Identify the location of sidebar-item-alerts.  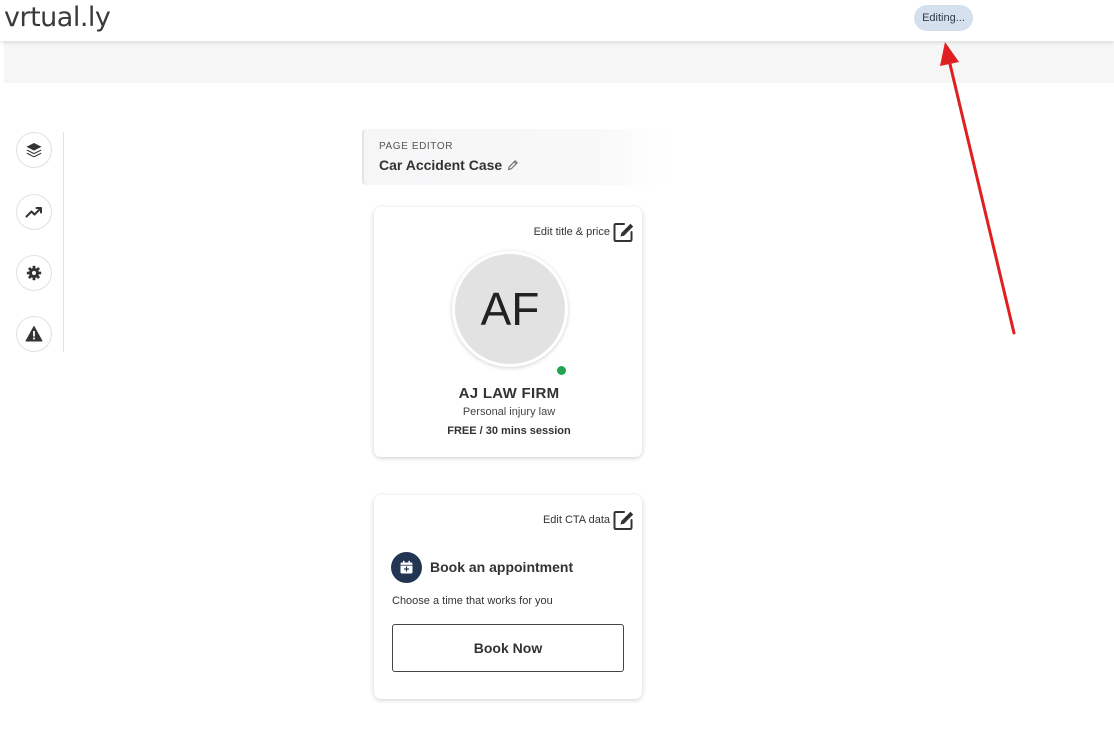
(34, 334).